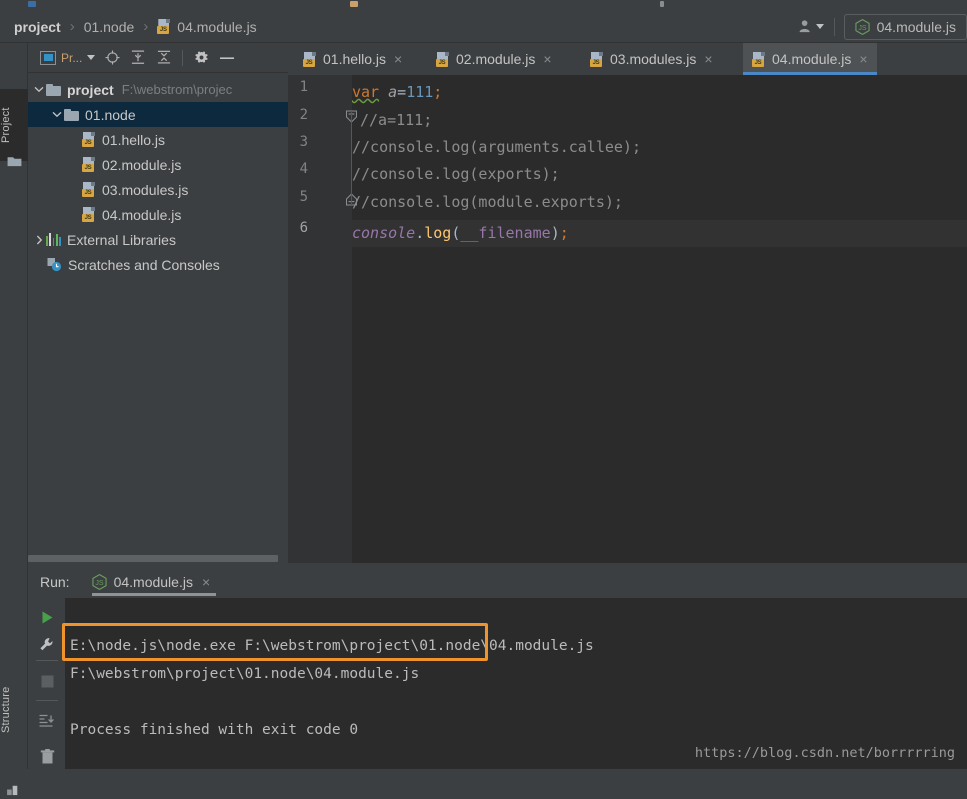  I want to click on structure-icon, so click(14, 789).